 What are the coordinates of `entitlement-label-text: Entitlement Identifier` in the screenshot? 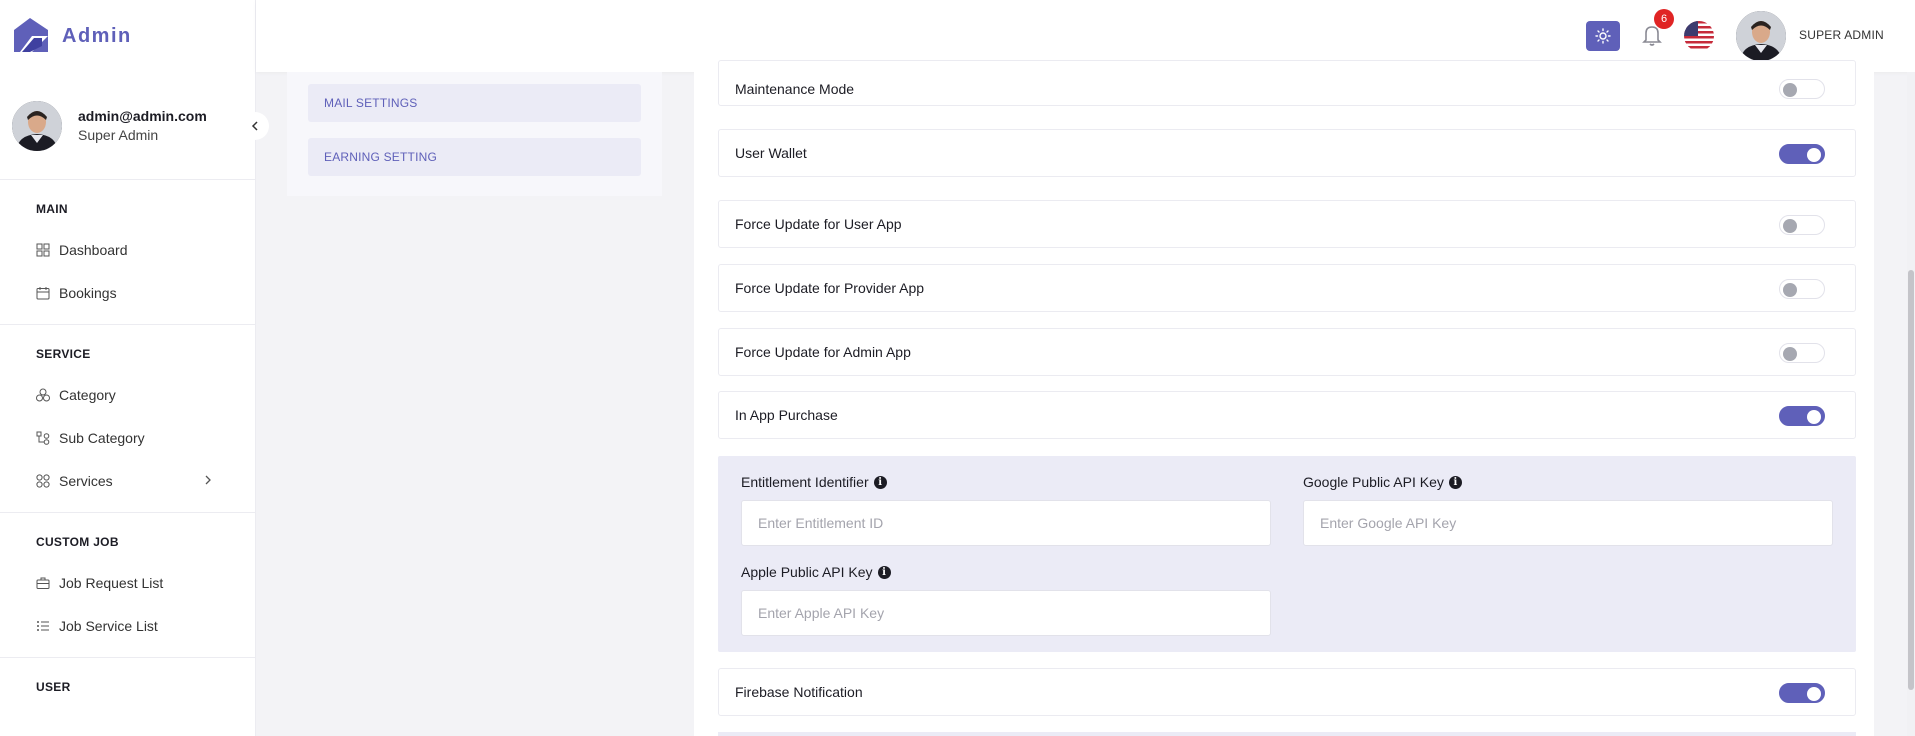 It's located at (805, 482).